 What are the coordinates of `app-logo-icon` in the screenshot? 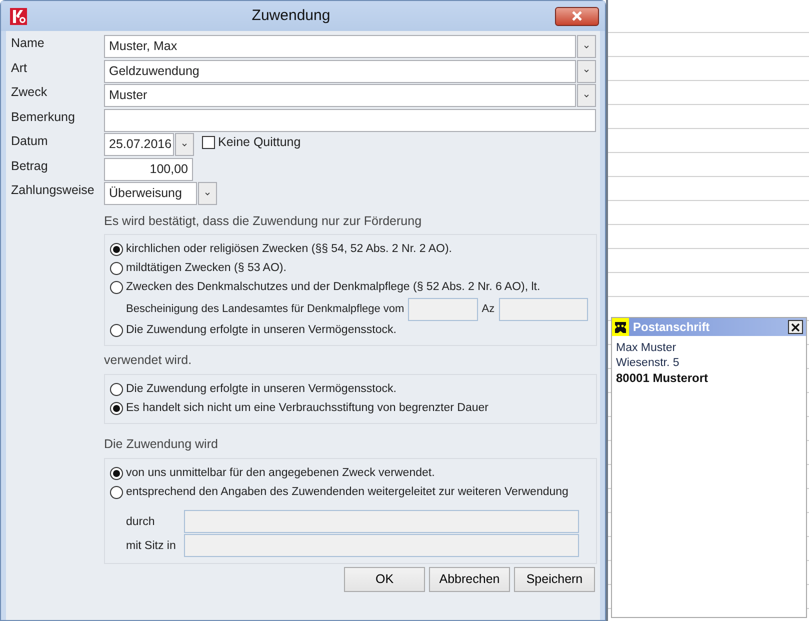 It's located at (18, 16).